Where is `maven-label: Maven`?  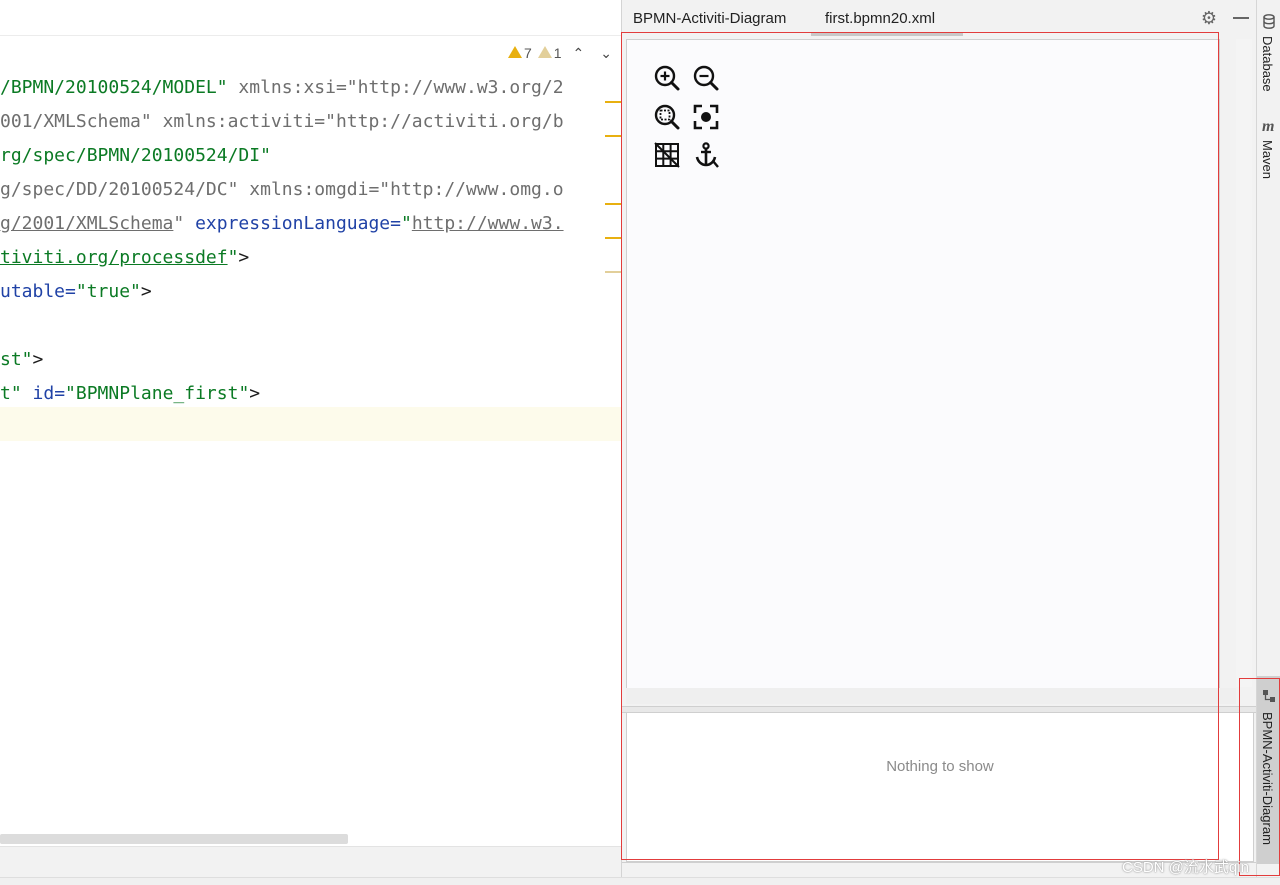
maven-label: Maven is located at coordinates (1267, 160).